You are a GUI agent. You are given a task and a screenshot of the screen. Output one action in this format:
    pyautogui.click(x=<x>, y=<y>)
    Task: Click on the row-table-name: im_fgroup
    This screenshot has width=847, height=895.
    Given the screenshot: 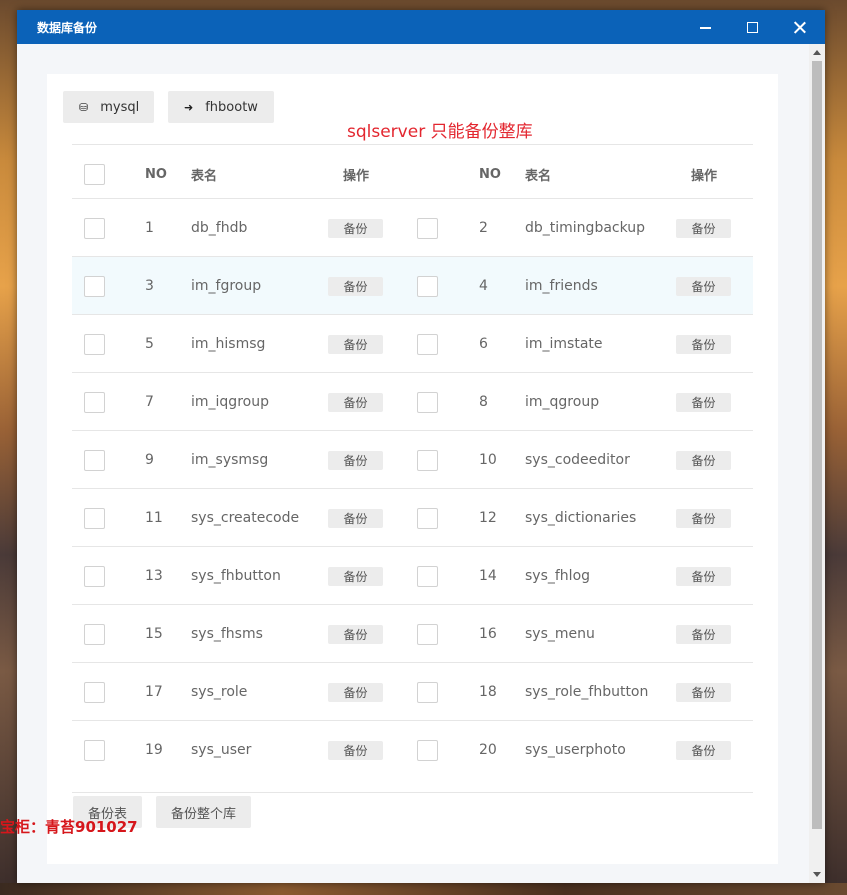 What is the action you would take?
    pyautogui.click(x=226, y=286)
    